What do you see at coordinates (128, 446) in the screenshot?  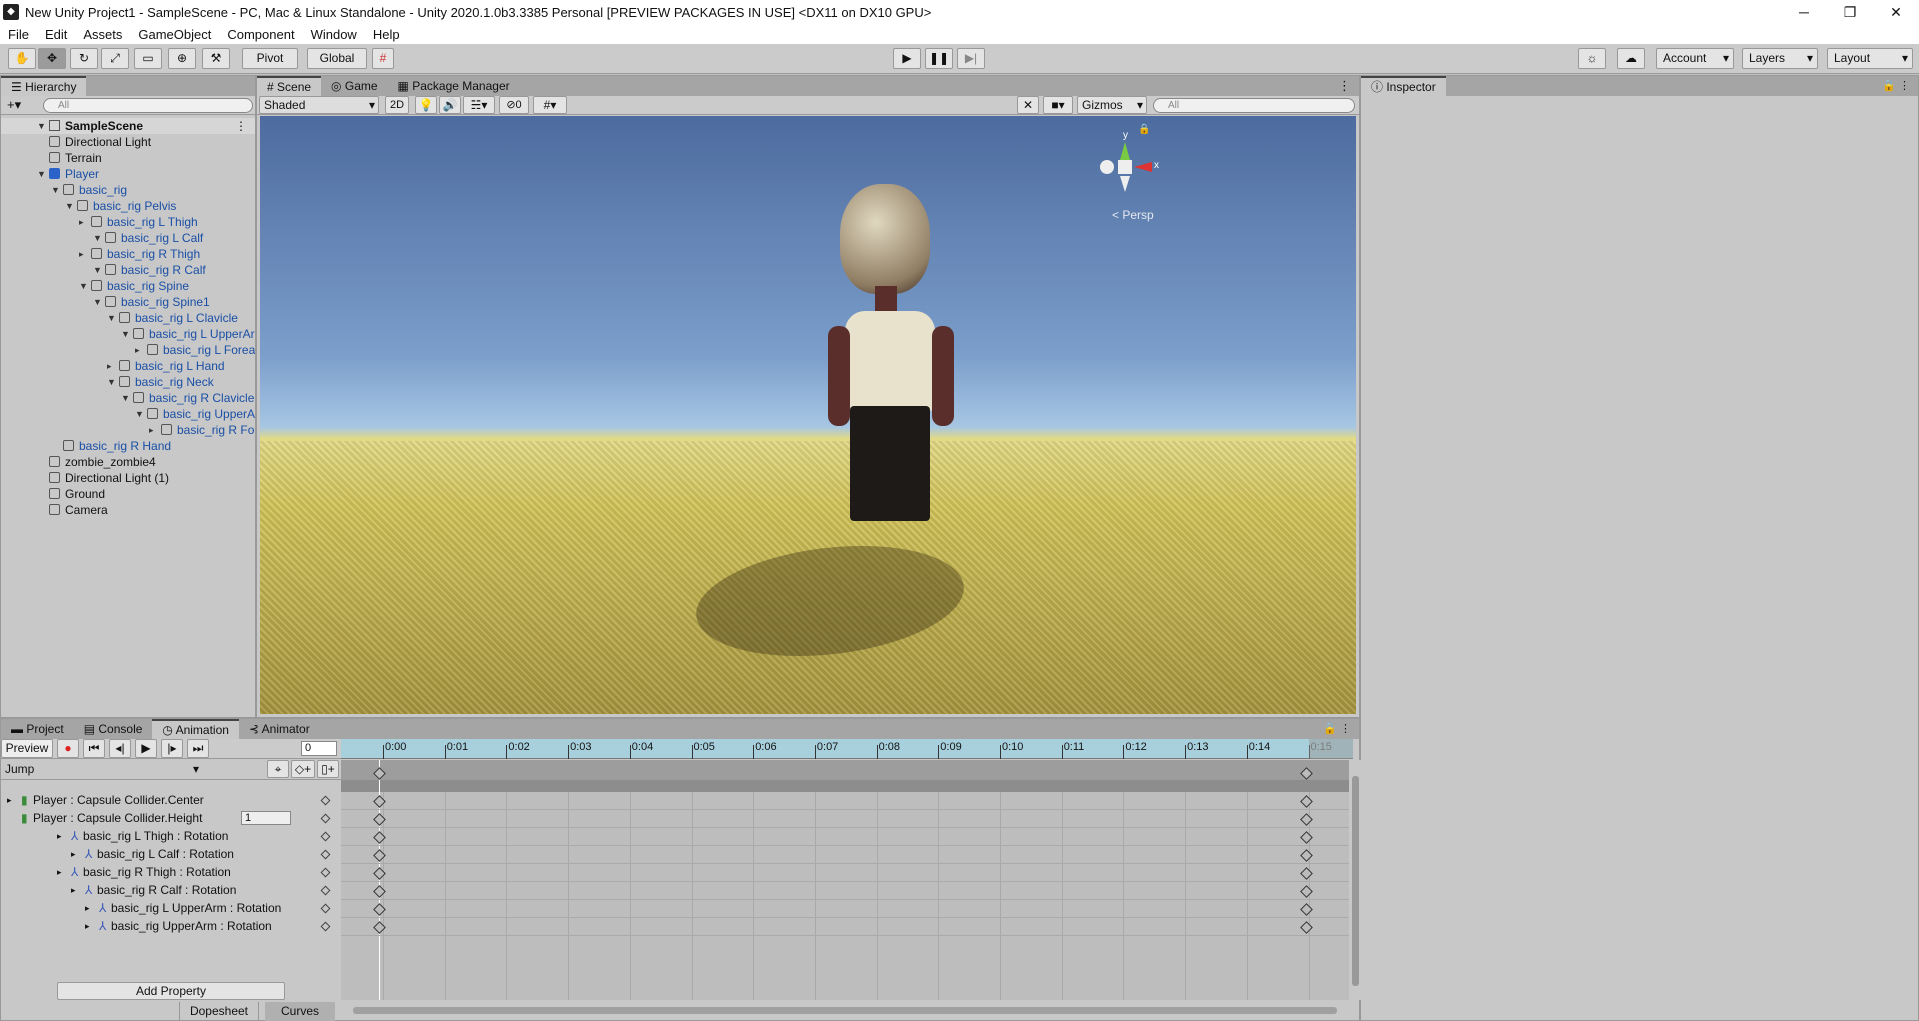 I see `hierarchy-item: basic_rig R Hand` at bounding box center [128, 446].